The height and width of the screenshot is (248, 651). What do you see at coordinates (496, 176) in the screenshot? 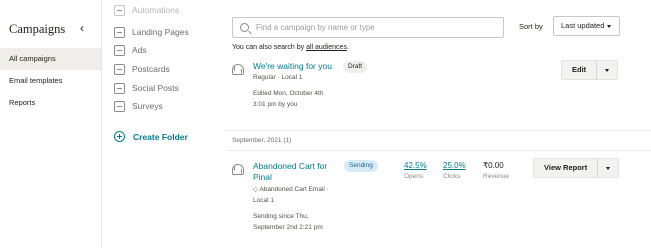
I see `revenue-label: Revenue` at bounding box center [496, 176].